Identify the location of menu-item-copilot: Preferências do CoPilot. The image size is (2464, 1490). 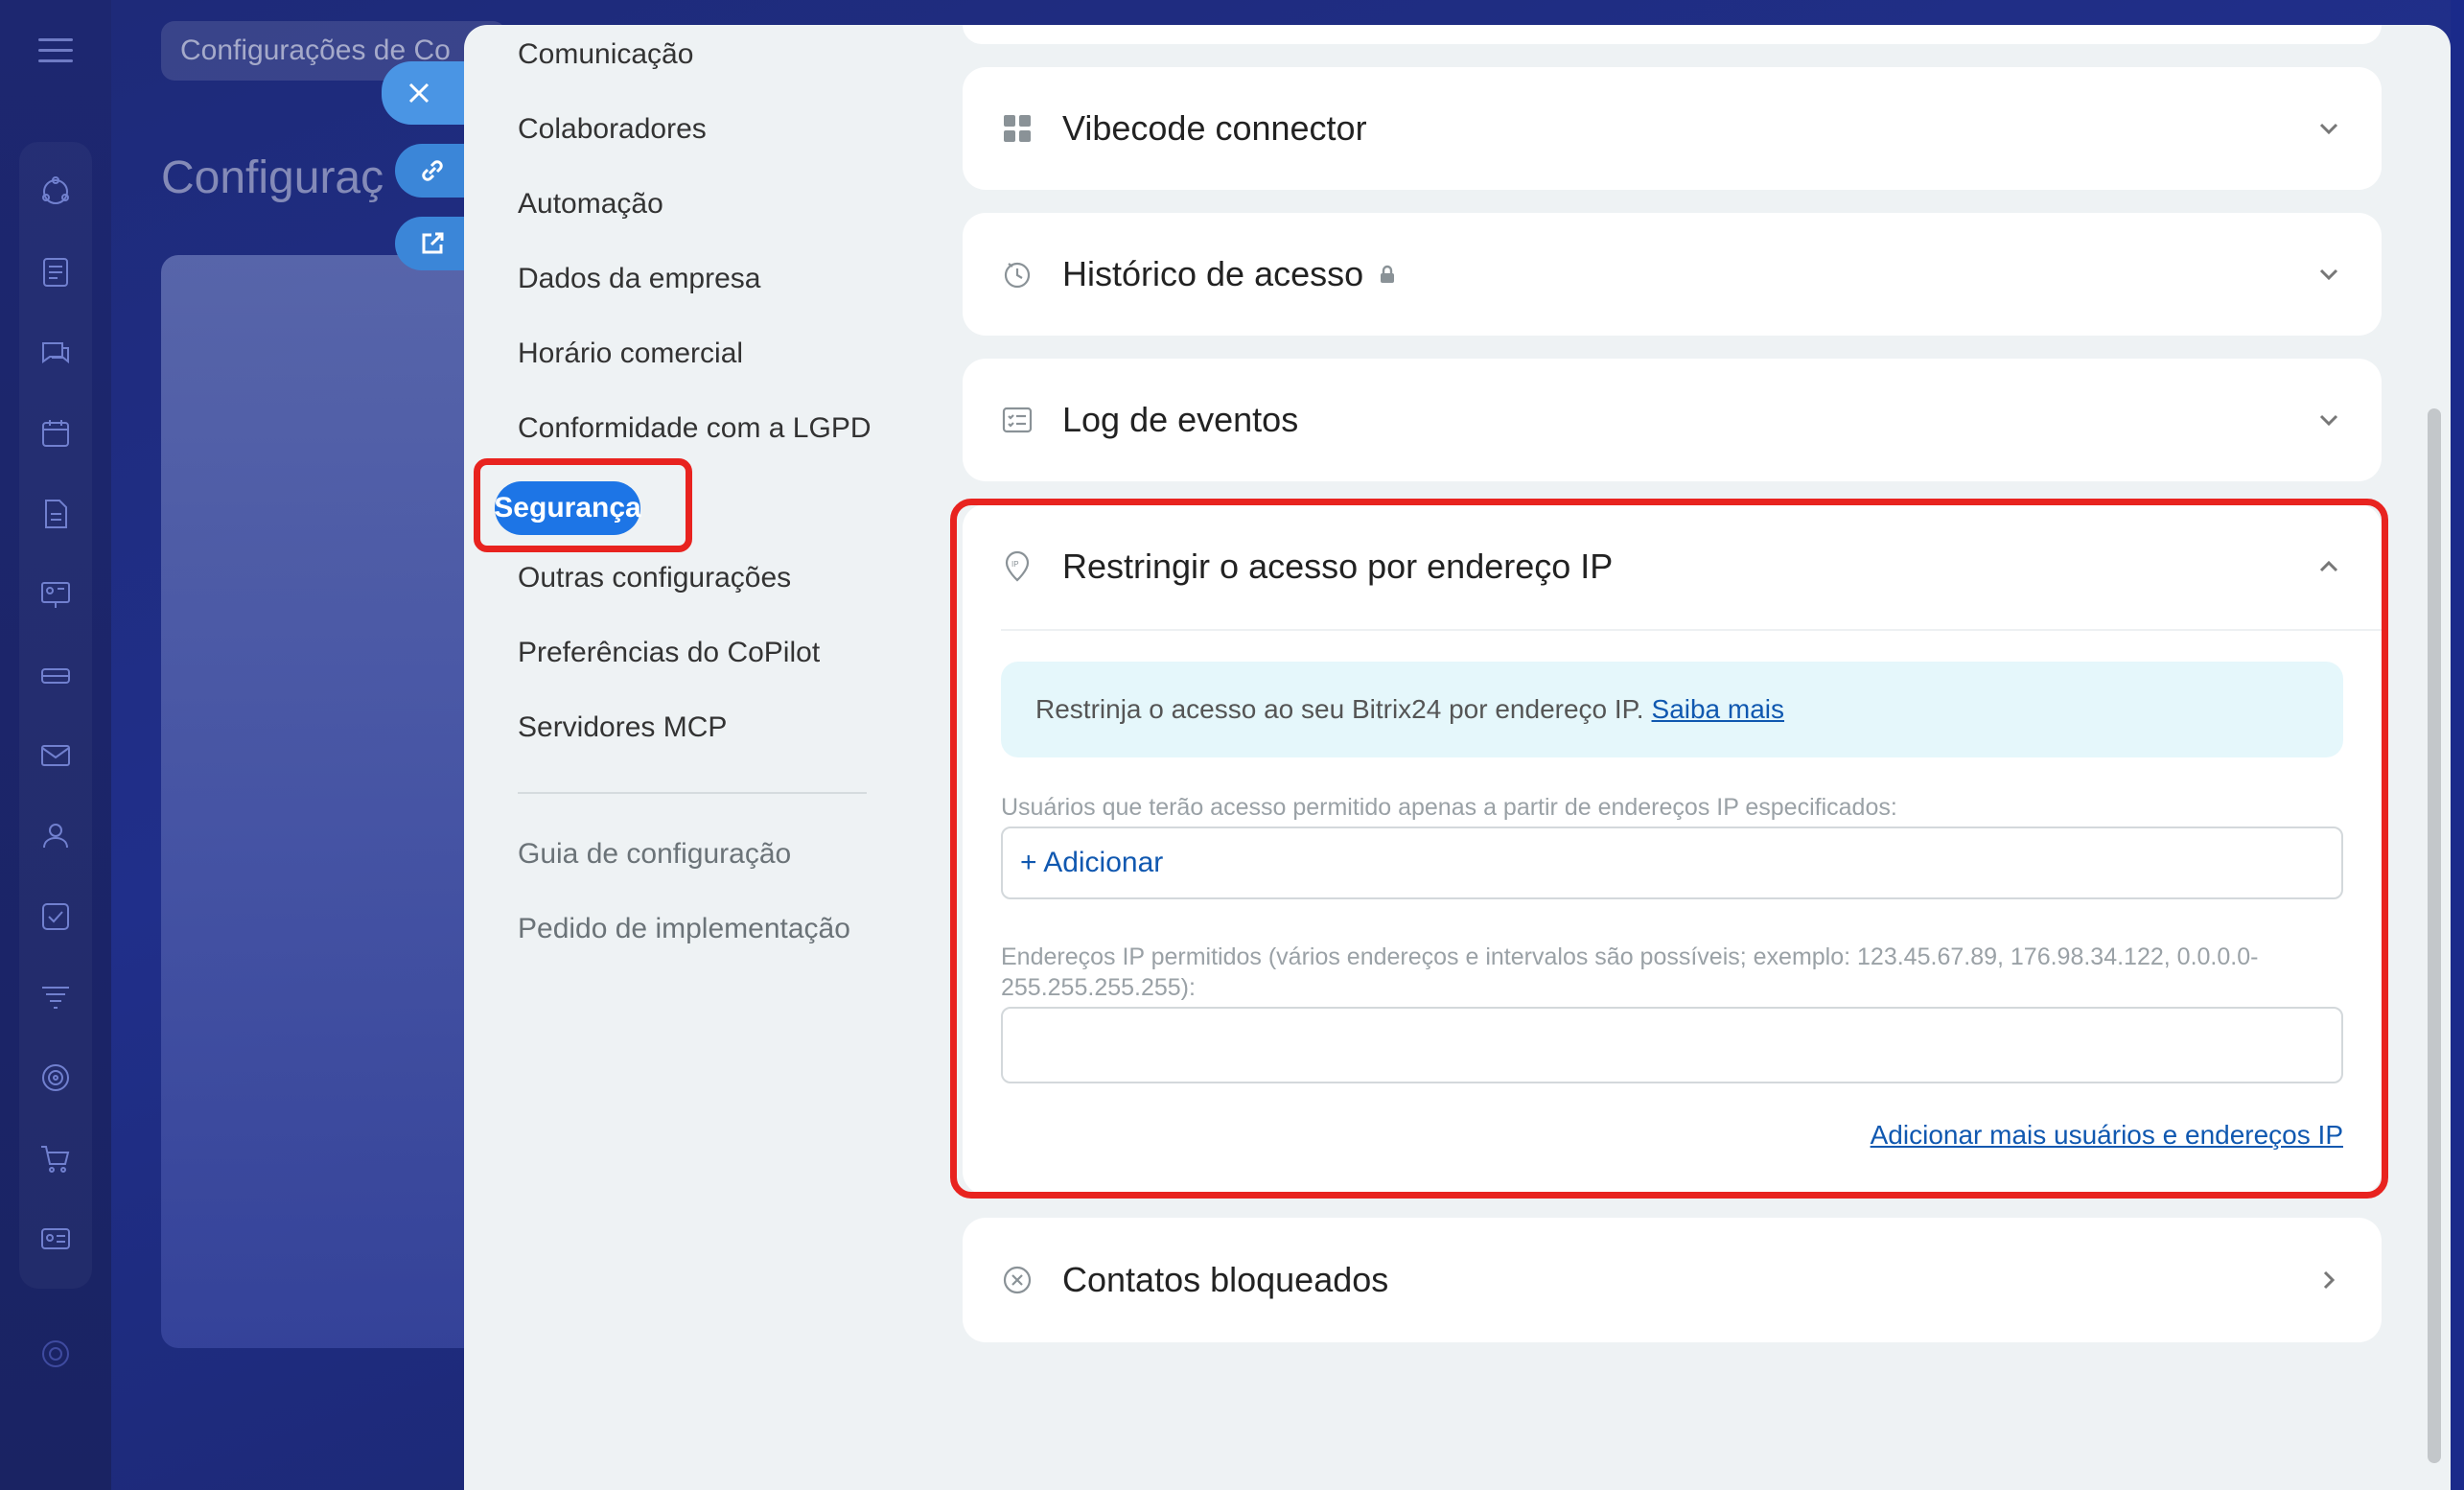
(669, 653).